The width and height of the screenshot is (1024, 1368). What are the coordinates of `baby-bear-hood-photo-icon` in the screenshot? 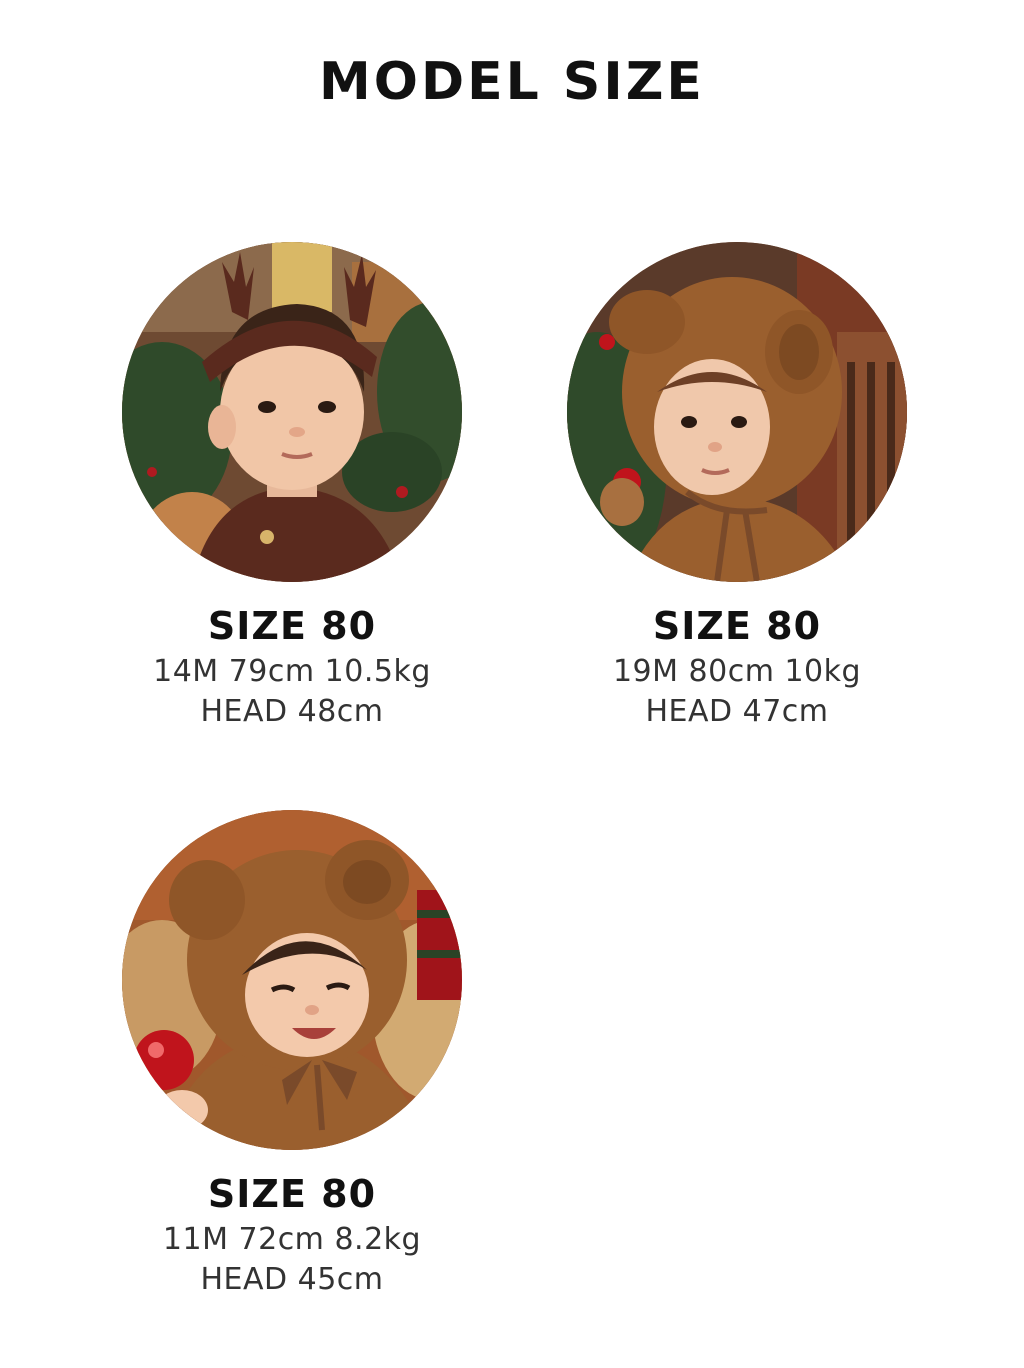 It's located at (737, 412).